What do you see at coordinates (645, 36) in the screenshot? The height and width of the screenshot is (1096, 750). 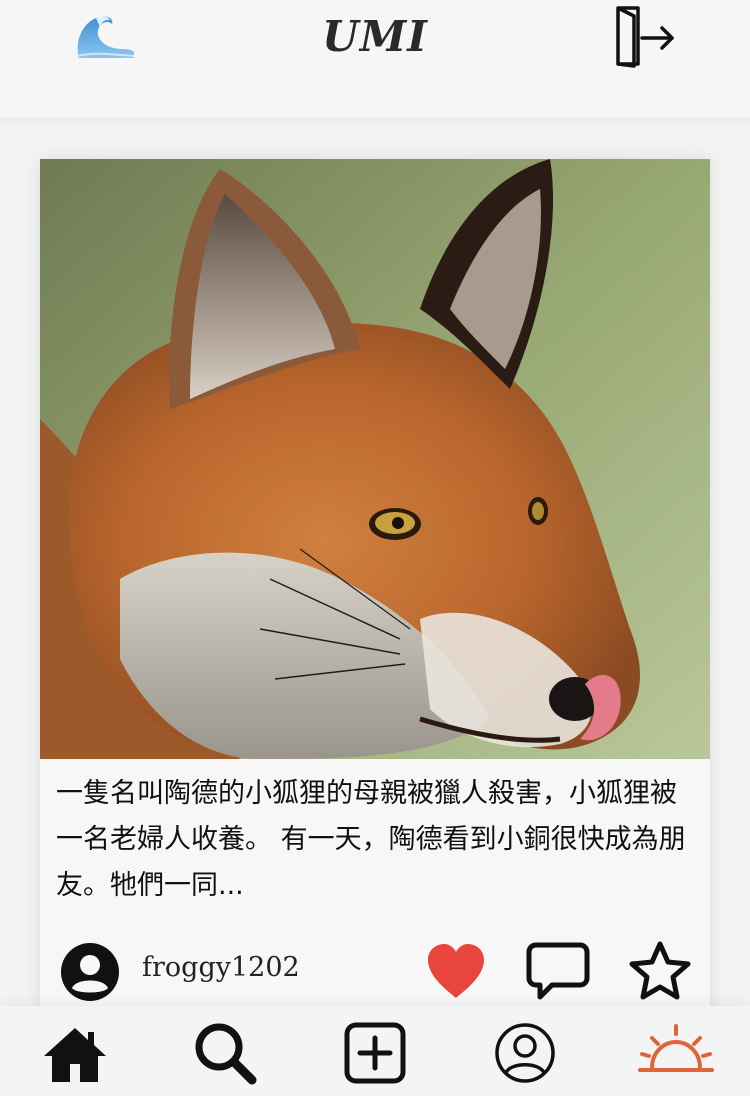 I see `logout-icon` at bounding box center [645, 36].